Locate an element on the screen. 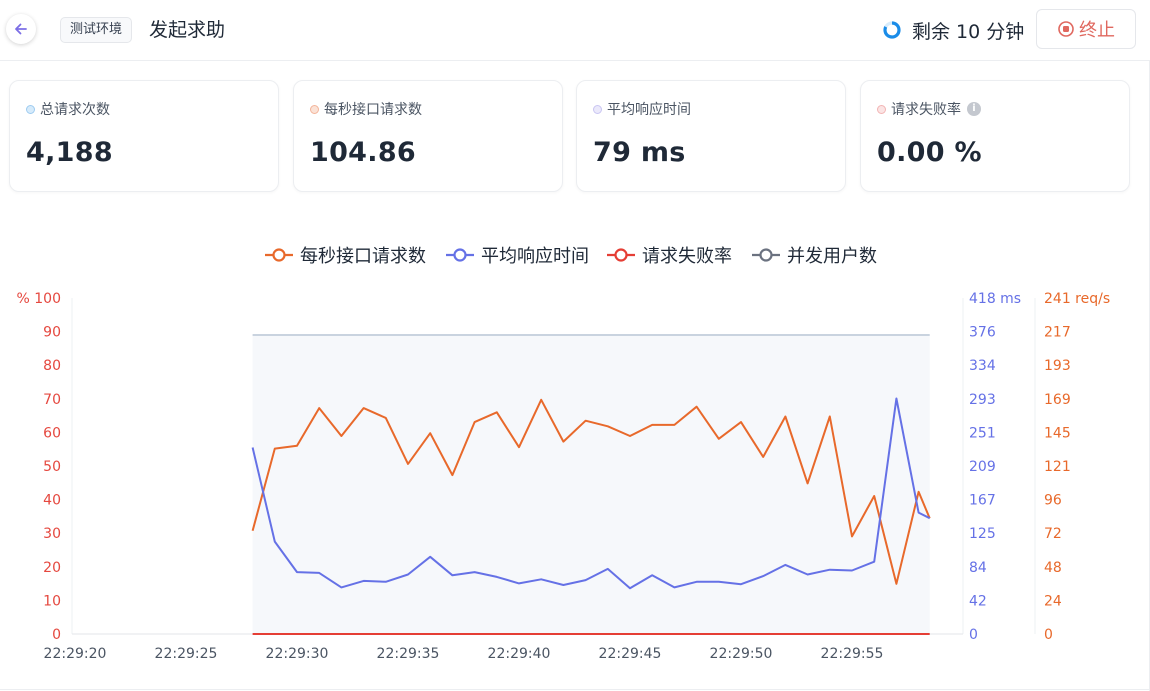  y-tick-ms: 209 is located at coordinates (982, 467).